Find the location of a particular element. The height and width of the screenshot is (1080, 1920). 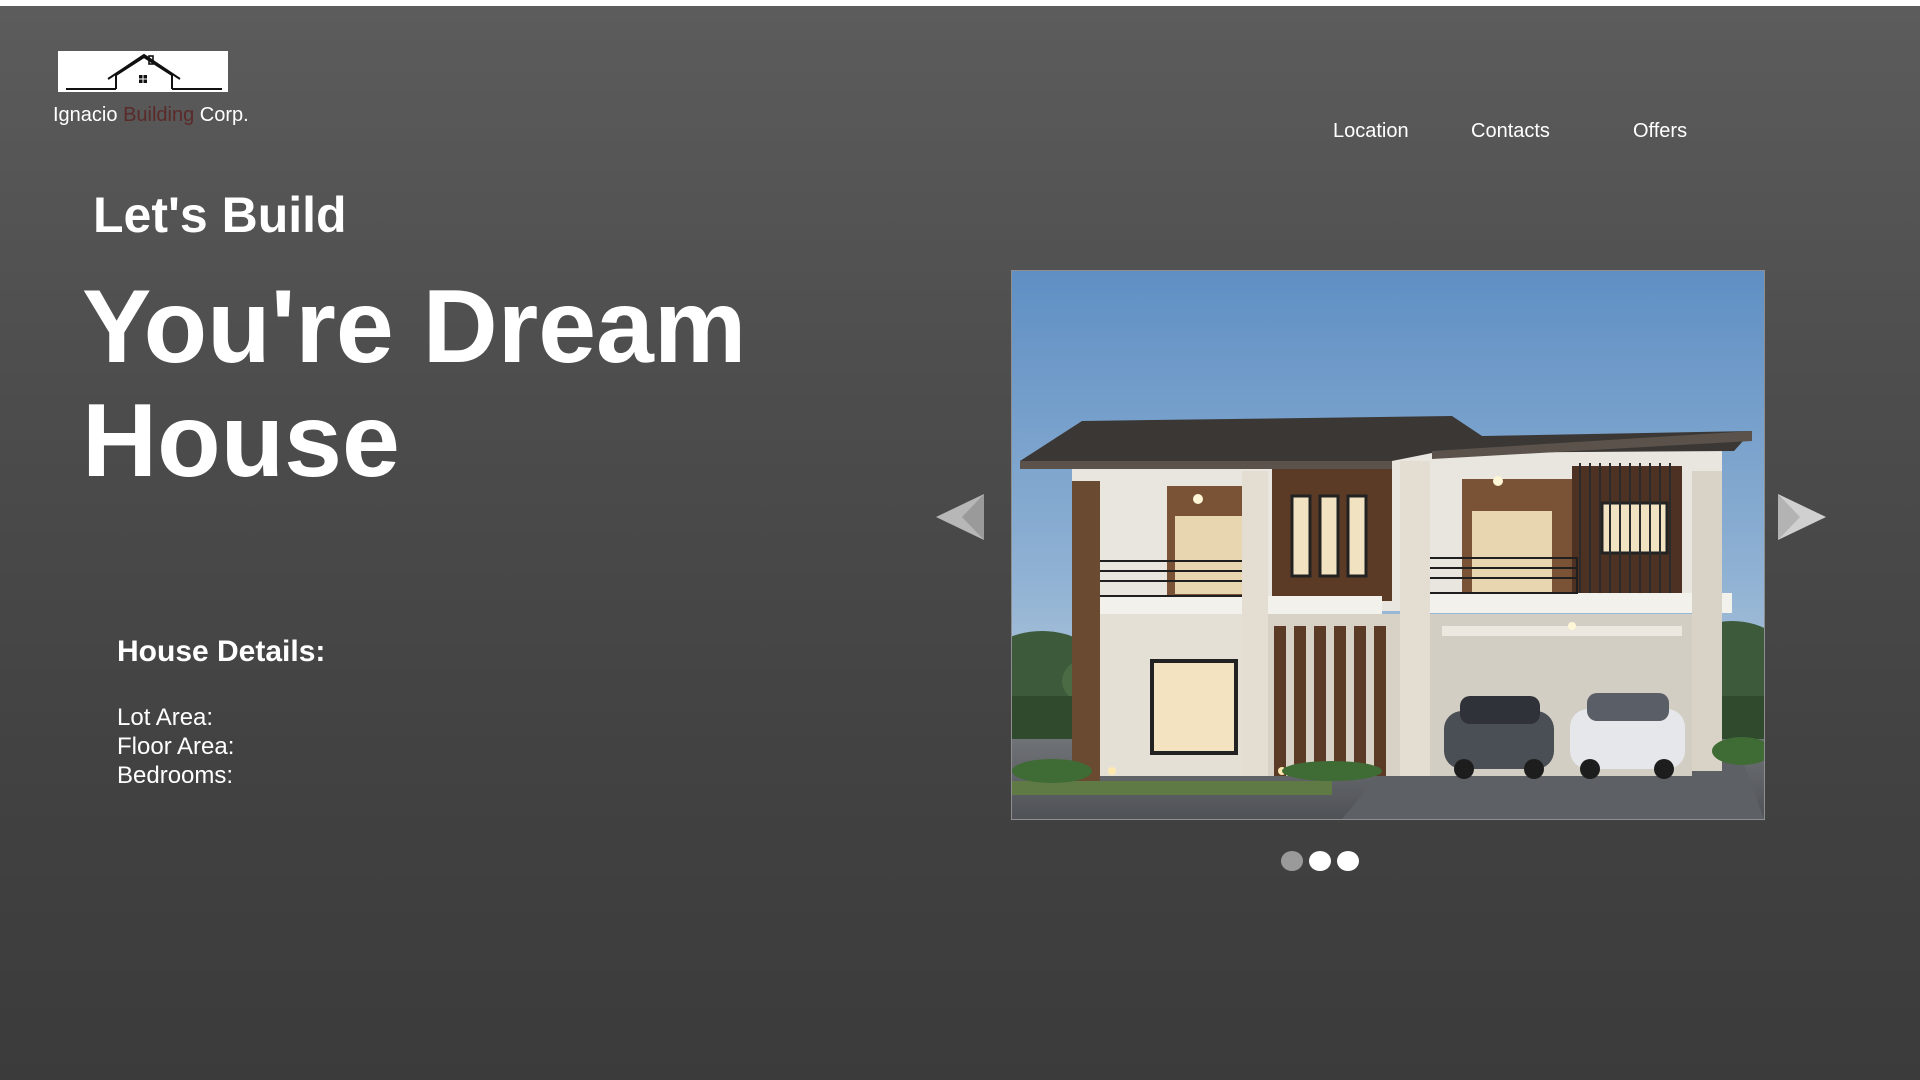

hero-title: You're Dream House is located at coordinates (462, 384).